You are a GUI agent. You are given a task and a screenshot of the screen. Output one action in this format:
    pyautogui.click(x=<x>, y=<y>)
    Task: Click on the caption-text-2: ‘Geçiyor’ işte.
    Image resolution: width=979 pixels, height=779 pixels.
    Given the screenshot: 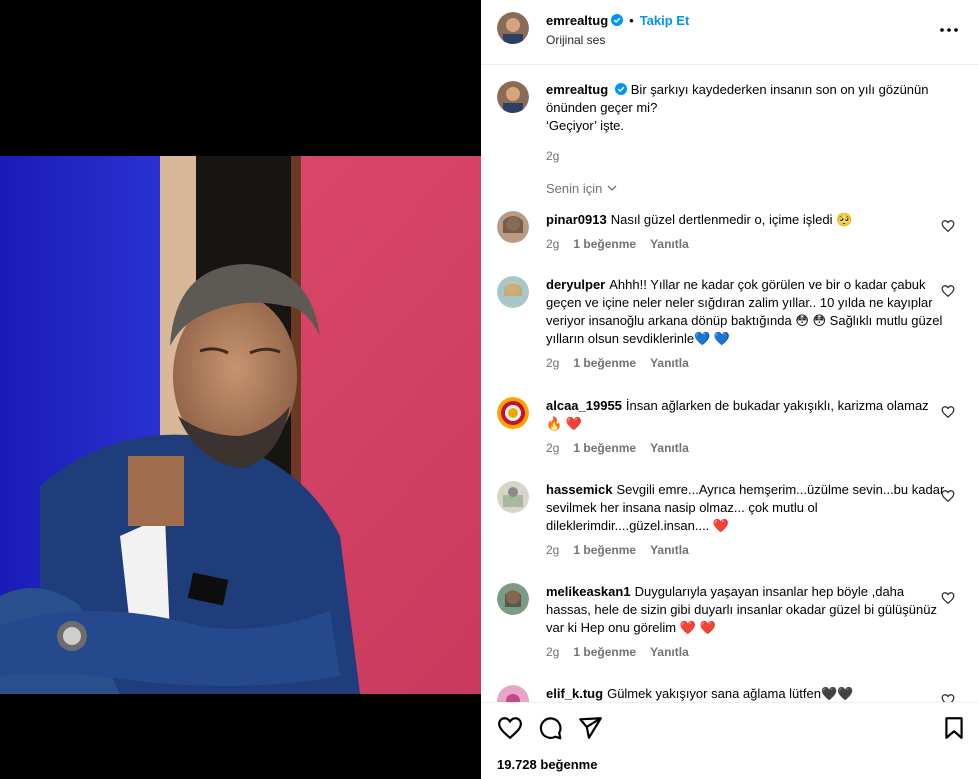 What is the action you would take?
    pyautogui.click(x=585, y=125)
    